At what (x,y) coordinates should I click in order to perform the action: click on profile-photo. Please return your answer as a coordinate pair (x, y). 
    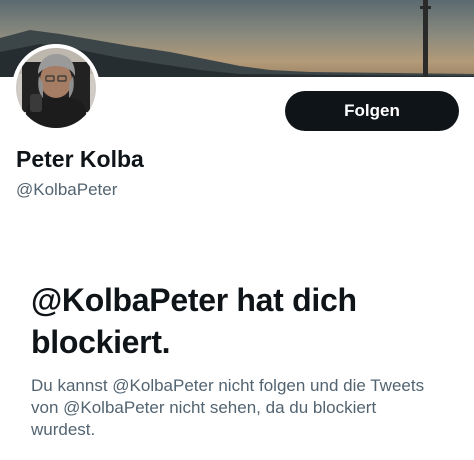
    Looking at the image, I should click on (56, 88).